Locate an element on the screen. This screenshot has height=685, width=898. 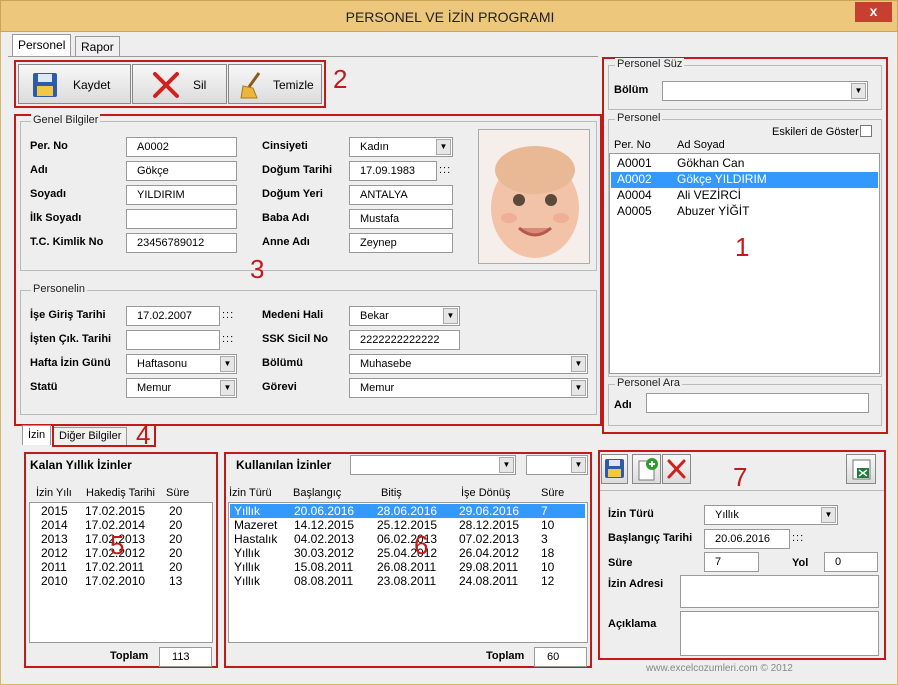
export-excel-button is located at coordinates (861, 469).